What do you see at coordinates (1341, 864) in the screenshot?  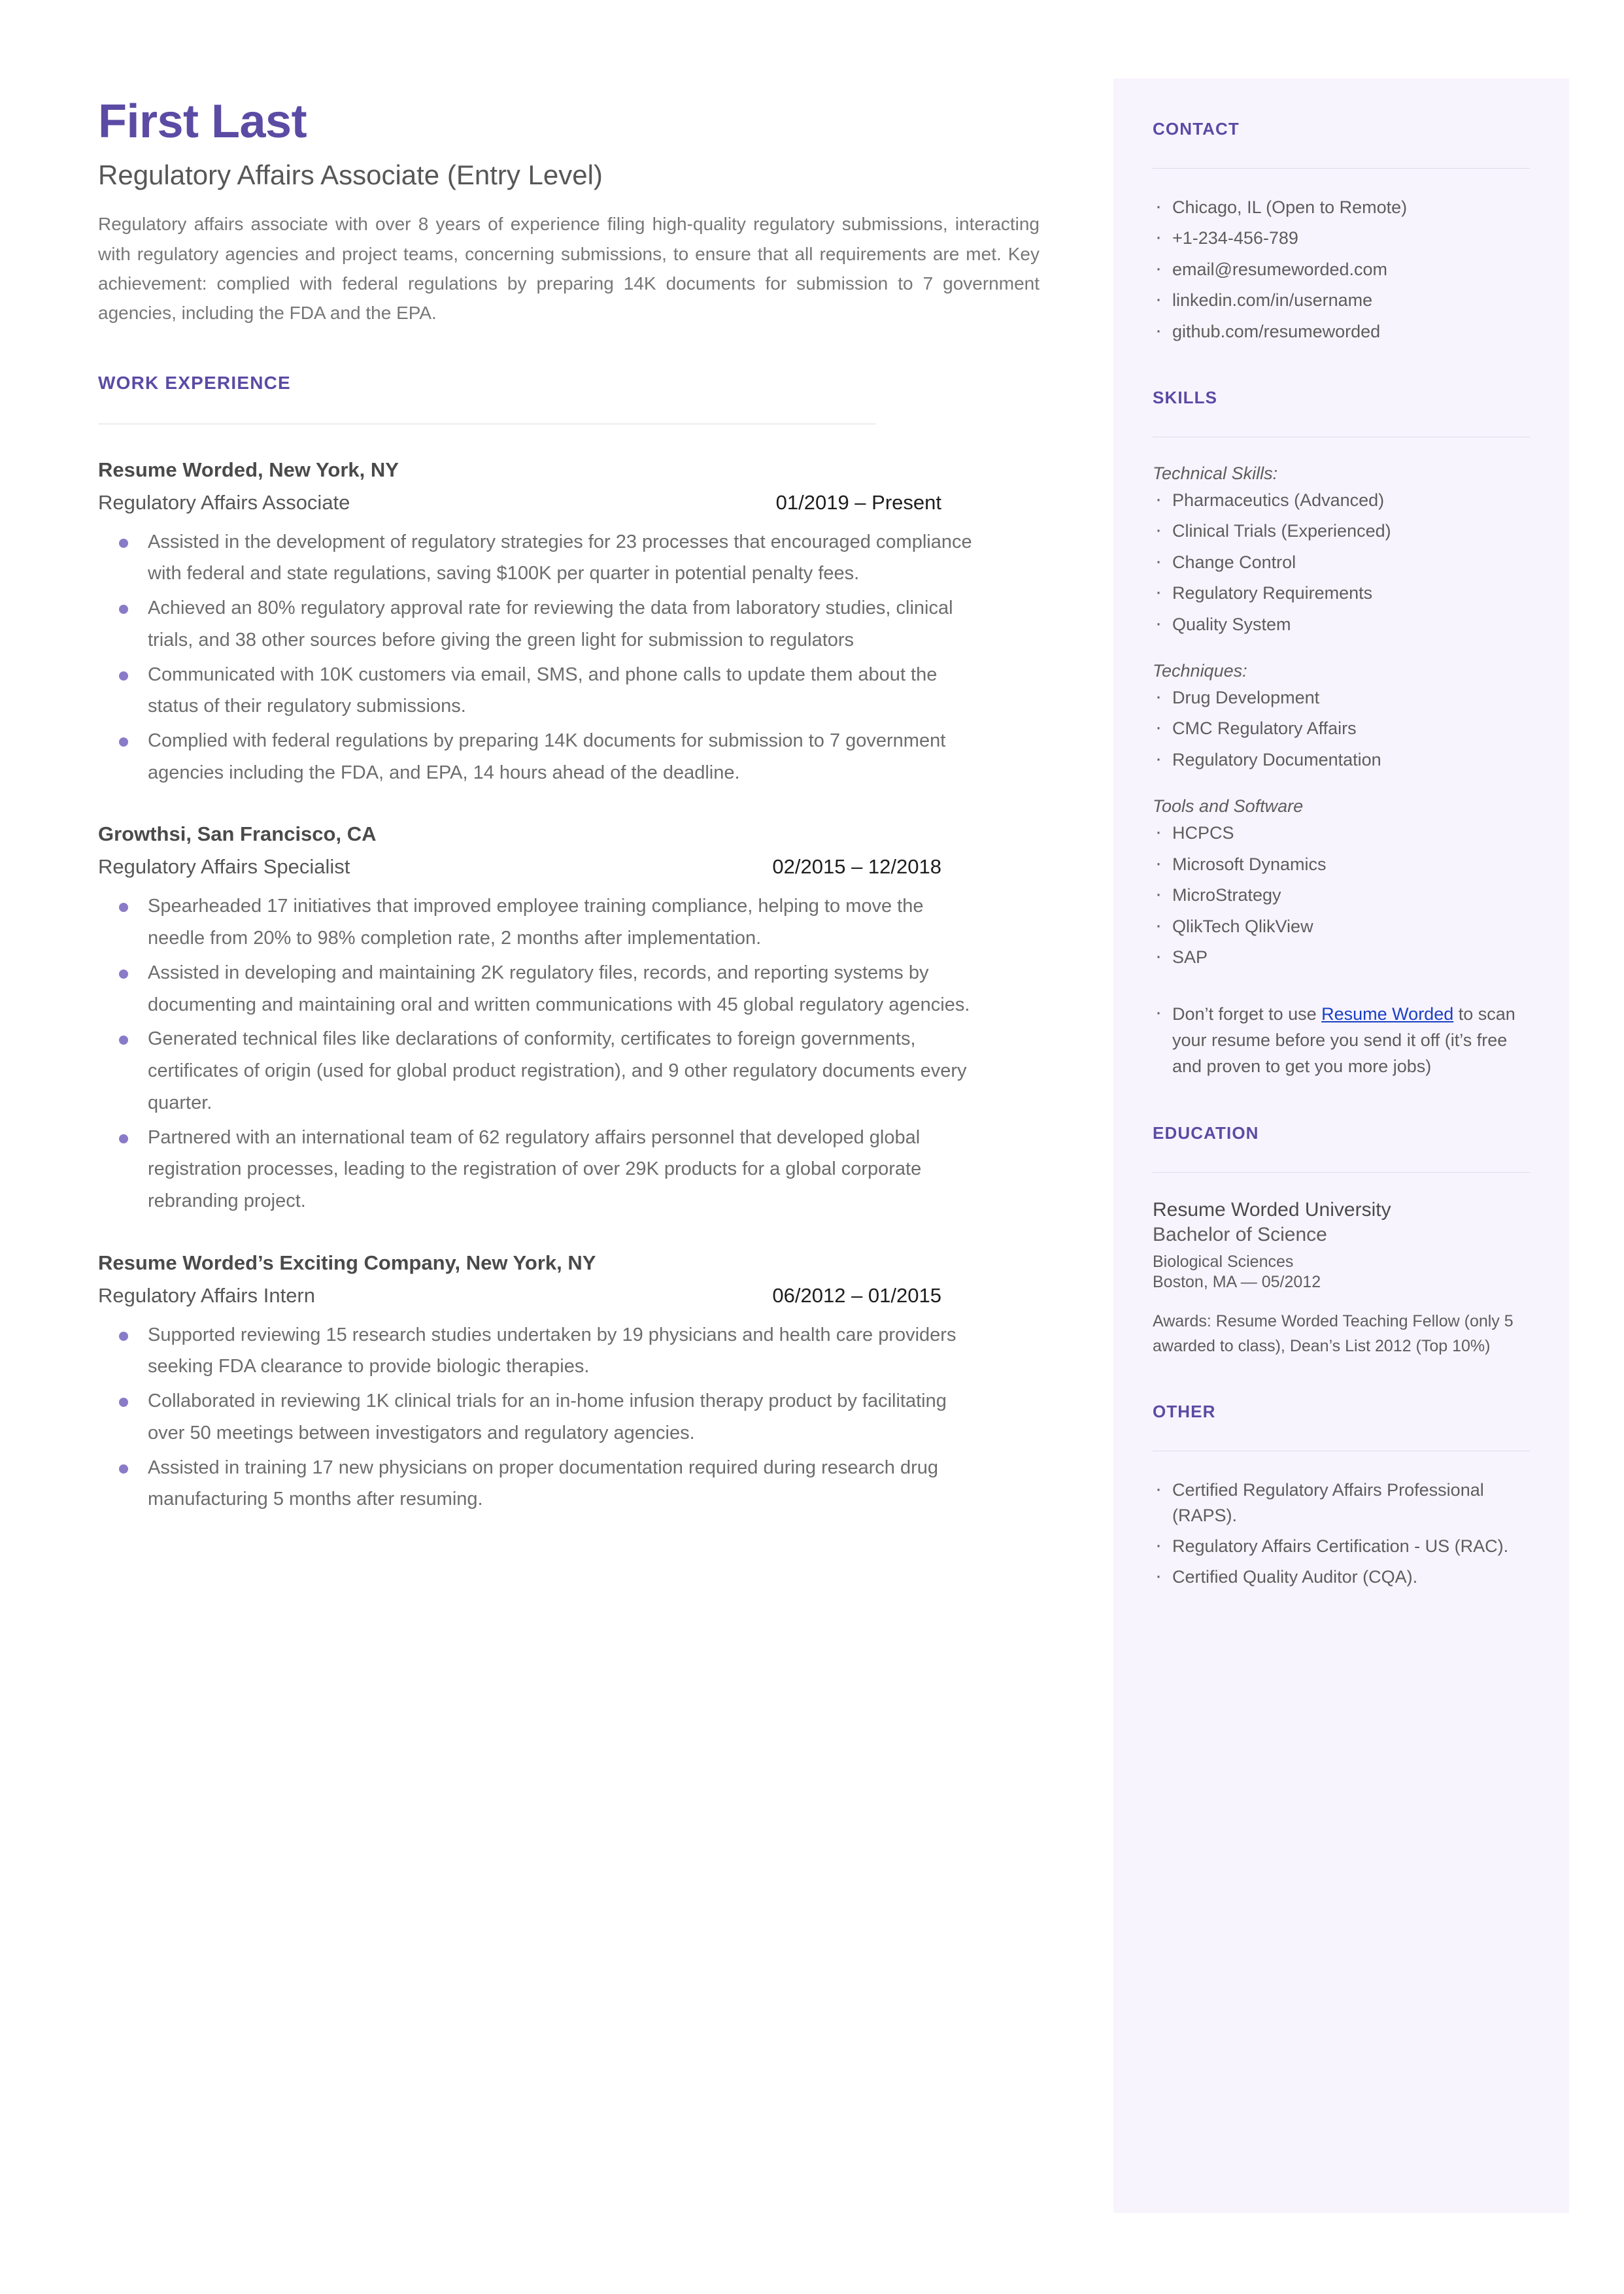 I see `skill-item: Microsoft Dynamics` at bounding box center [1341, 864].